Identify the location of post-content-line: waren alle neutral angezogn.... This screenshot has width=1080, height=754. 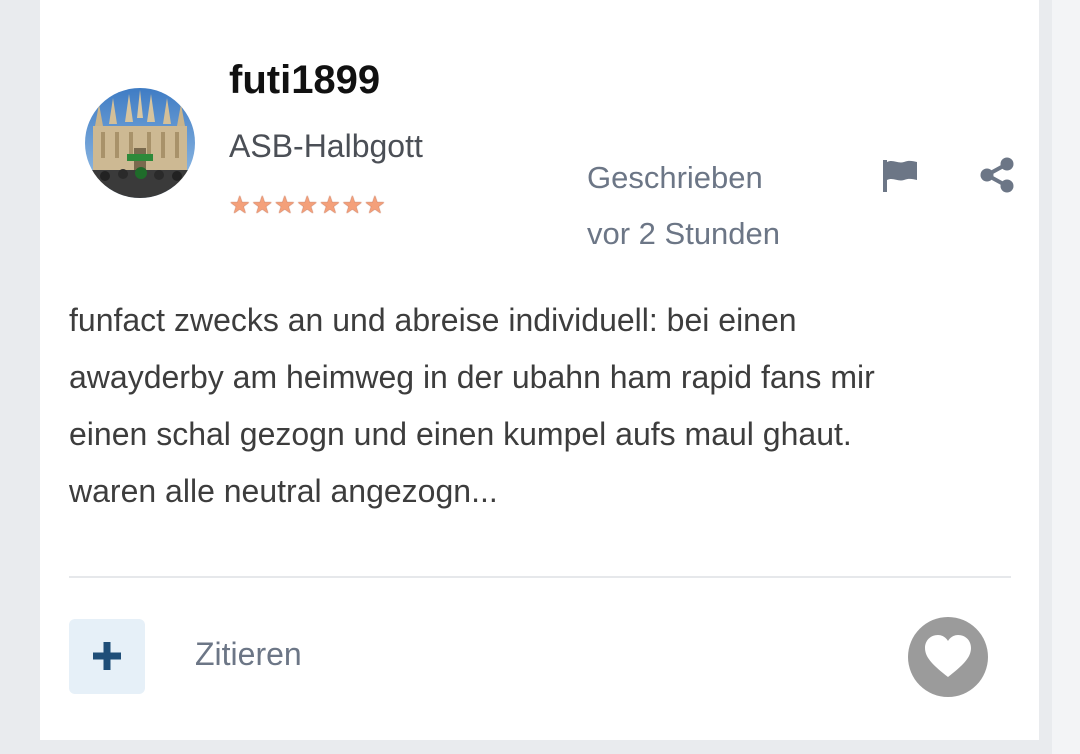
(283, 491).